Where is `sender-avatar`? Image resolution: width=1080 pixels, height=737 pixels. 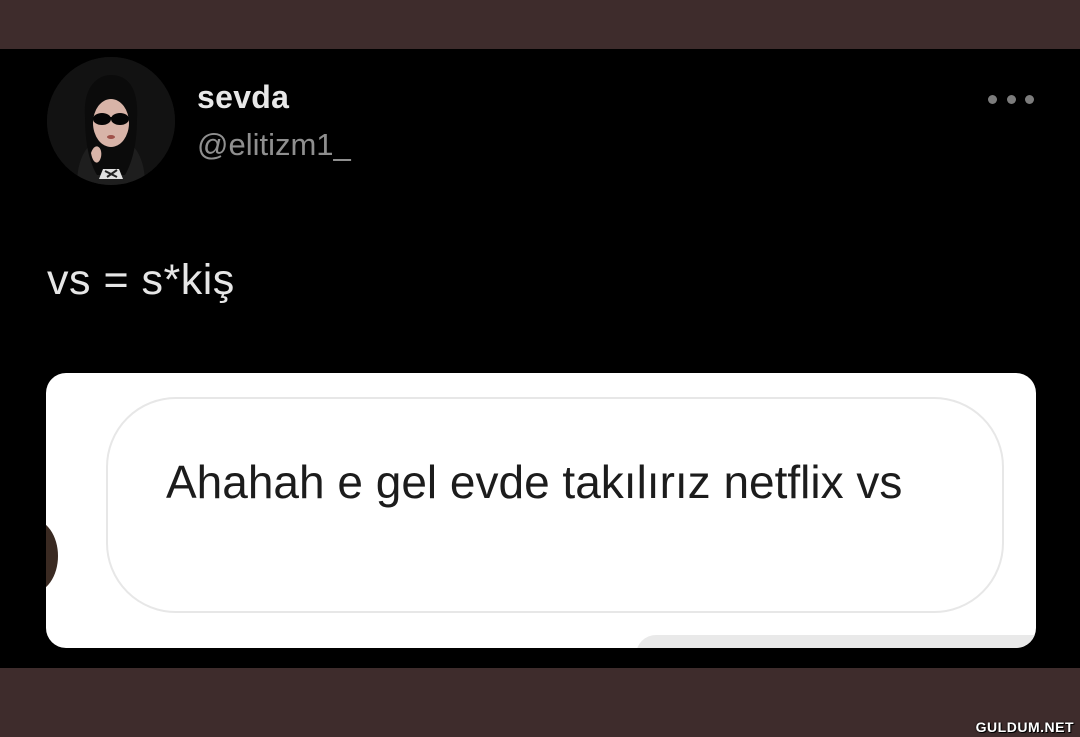 sender-avatar is located at coordinates (52, 556).